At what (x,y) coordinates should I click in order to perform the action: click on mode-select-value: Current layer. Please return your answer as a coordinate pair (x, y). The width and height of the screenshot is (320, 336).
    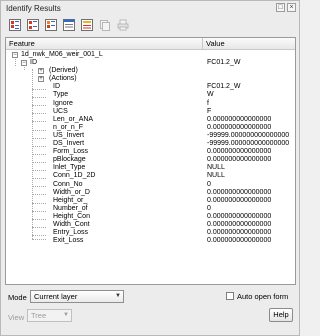
    Looking at the image, I should click on (56, 296).